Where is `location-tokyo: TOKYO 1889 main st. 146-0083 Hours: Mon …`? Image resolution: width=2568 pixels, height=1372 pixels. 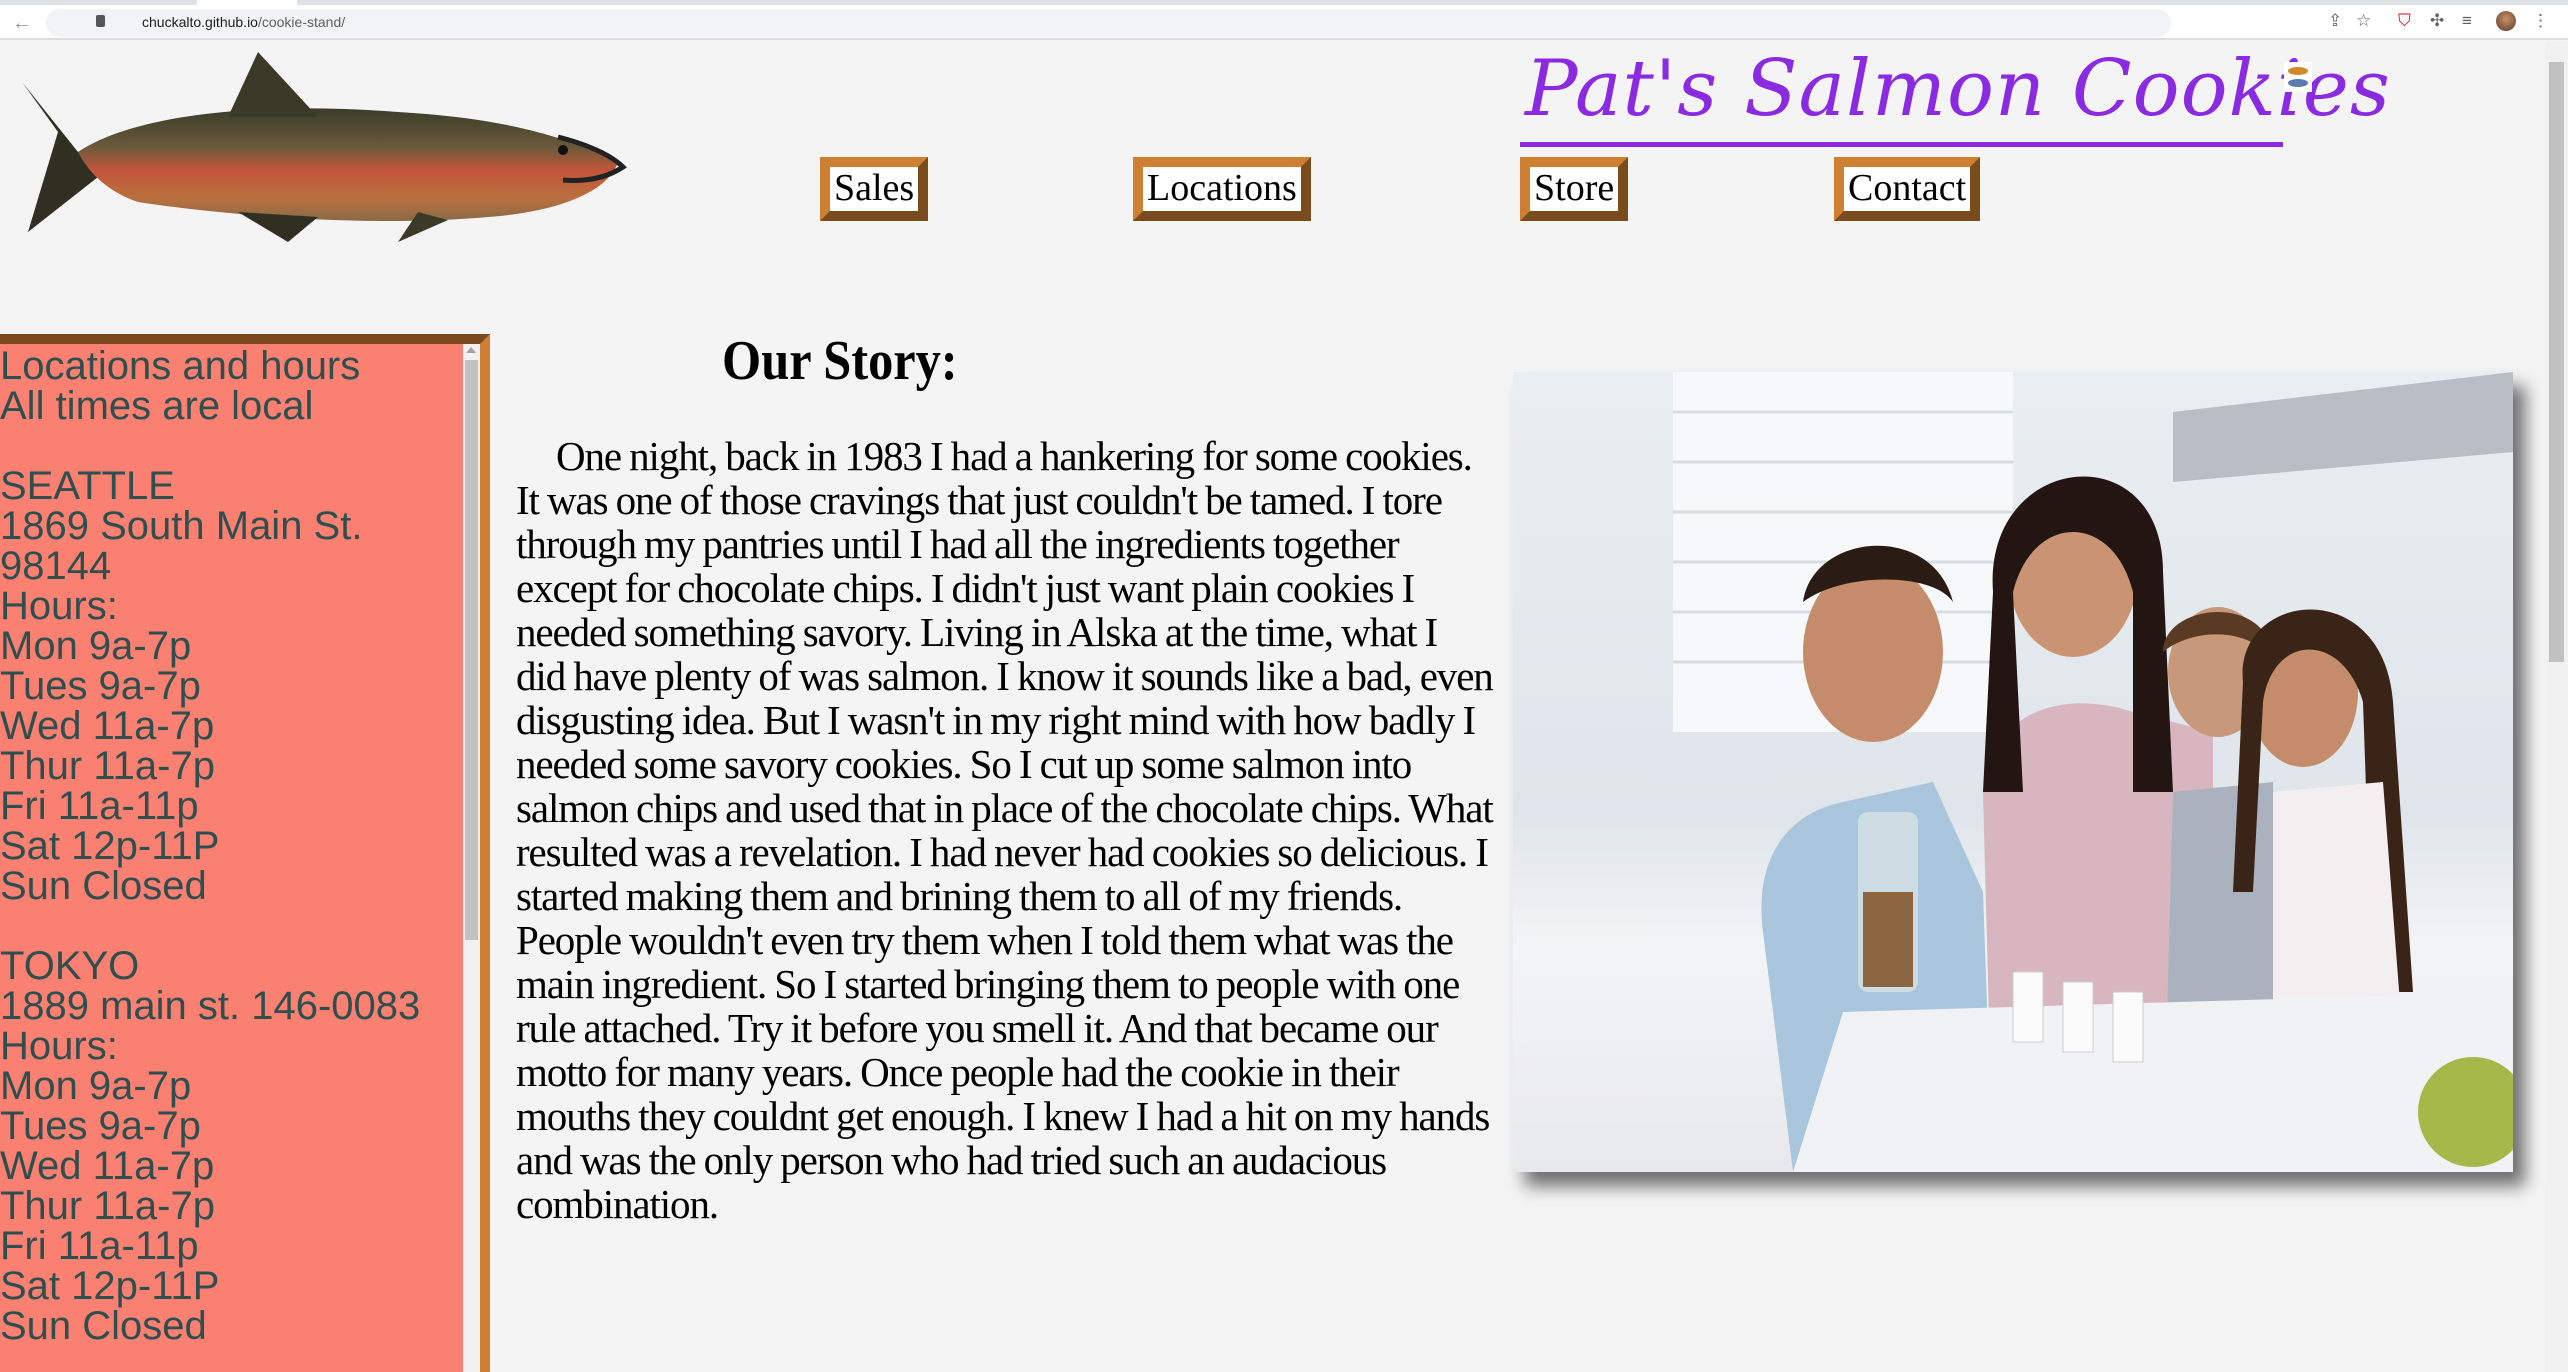 location-tokyo: TOKYO 1889 main st. 146-0083 Hours: Mon … is located at coordinates (231, 1146).